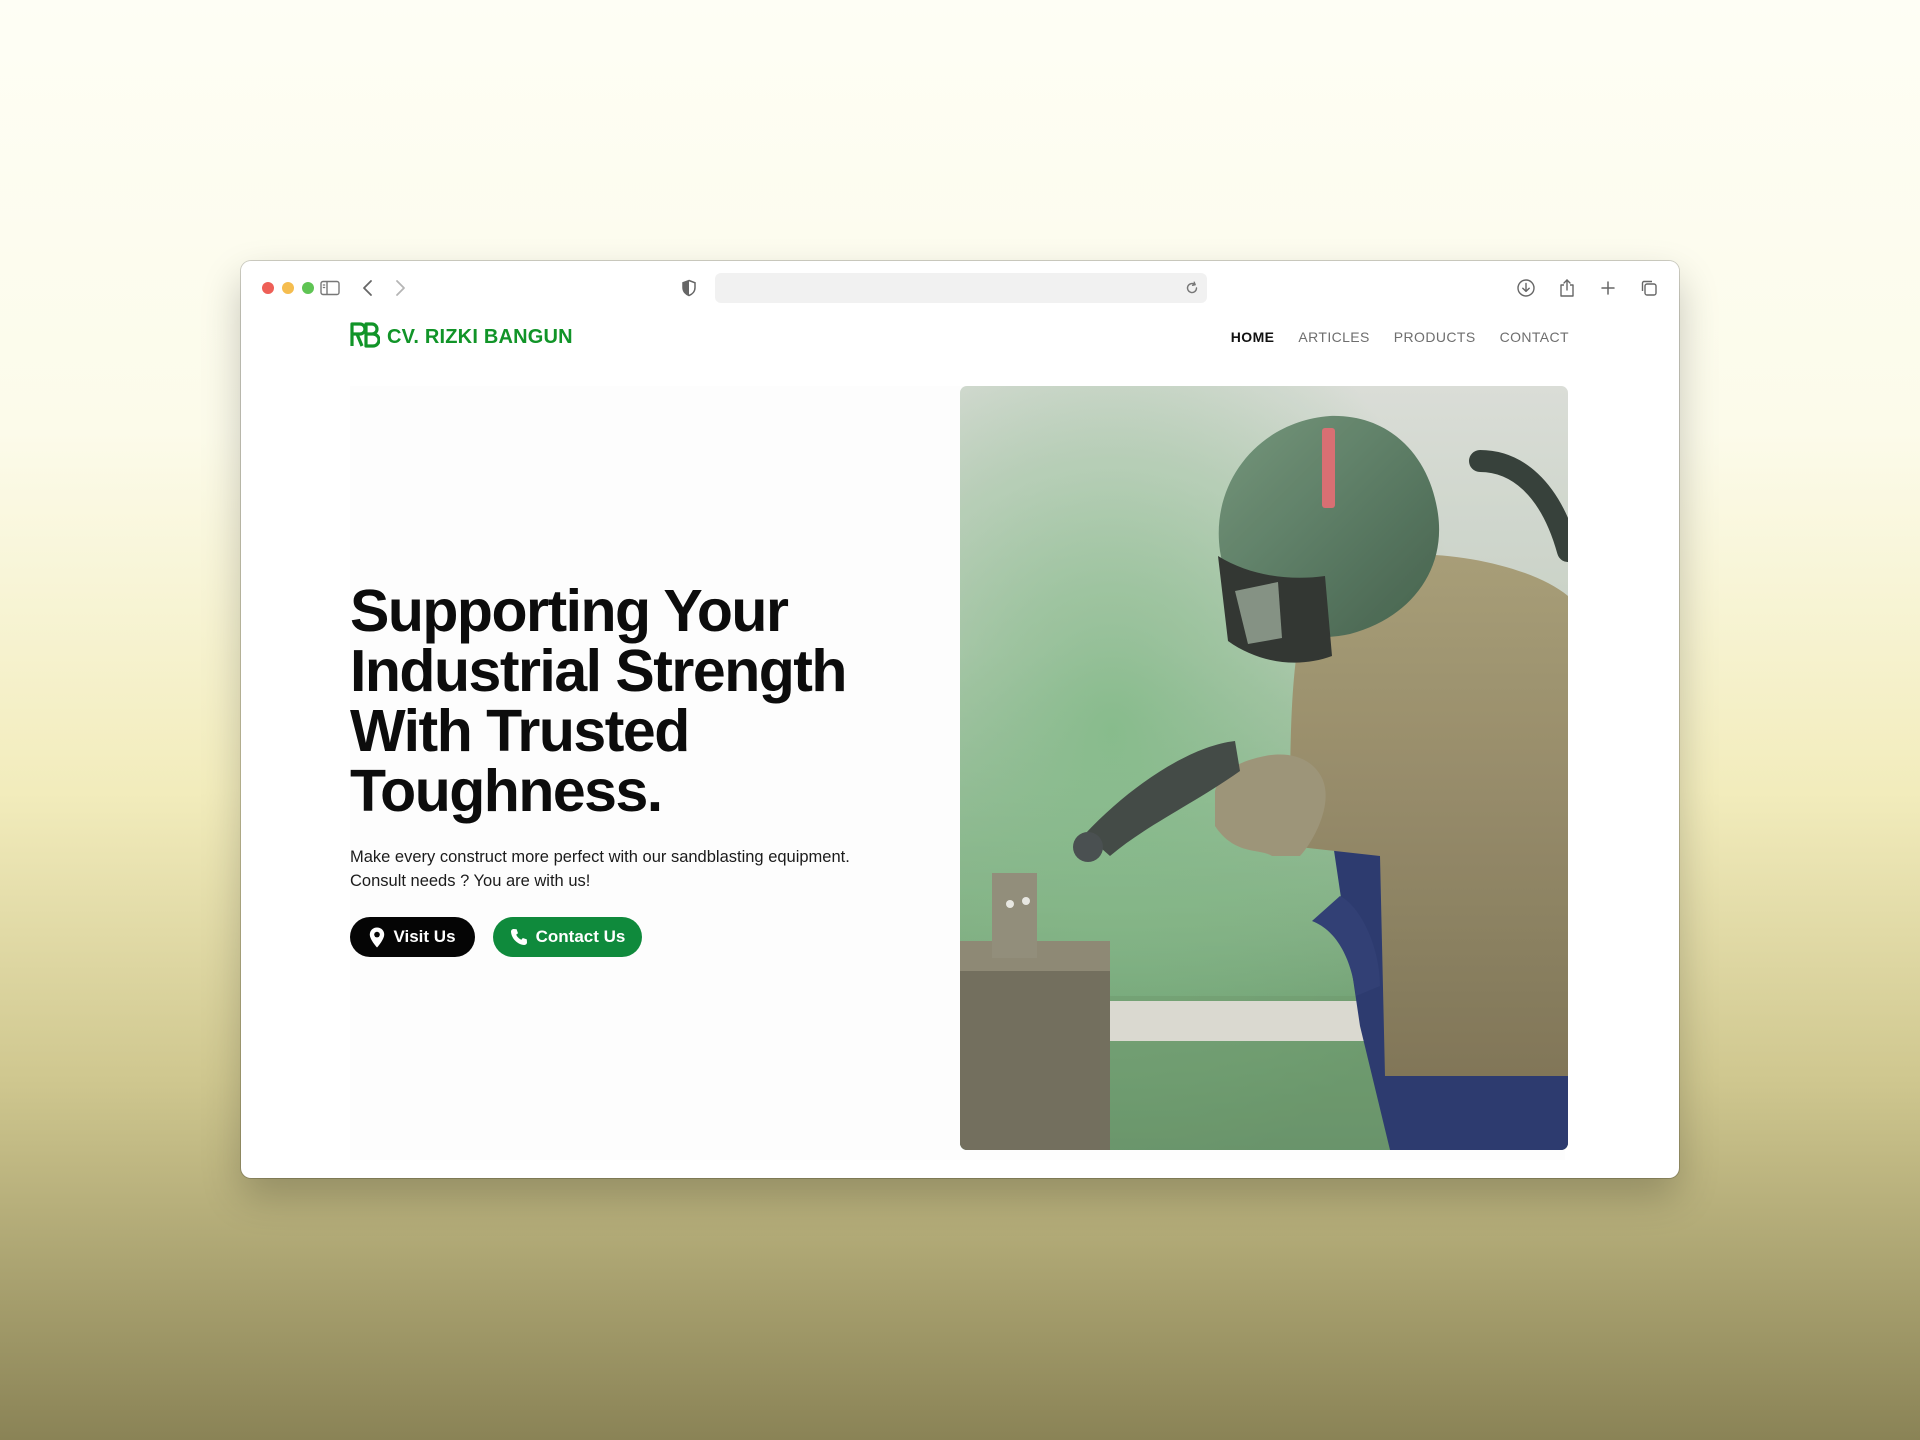 This screenshot has height=1440, width=1920. I want to click on address-bar, so click(961, 288).